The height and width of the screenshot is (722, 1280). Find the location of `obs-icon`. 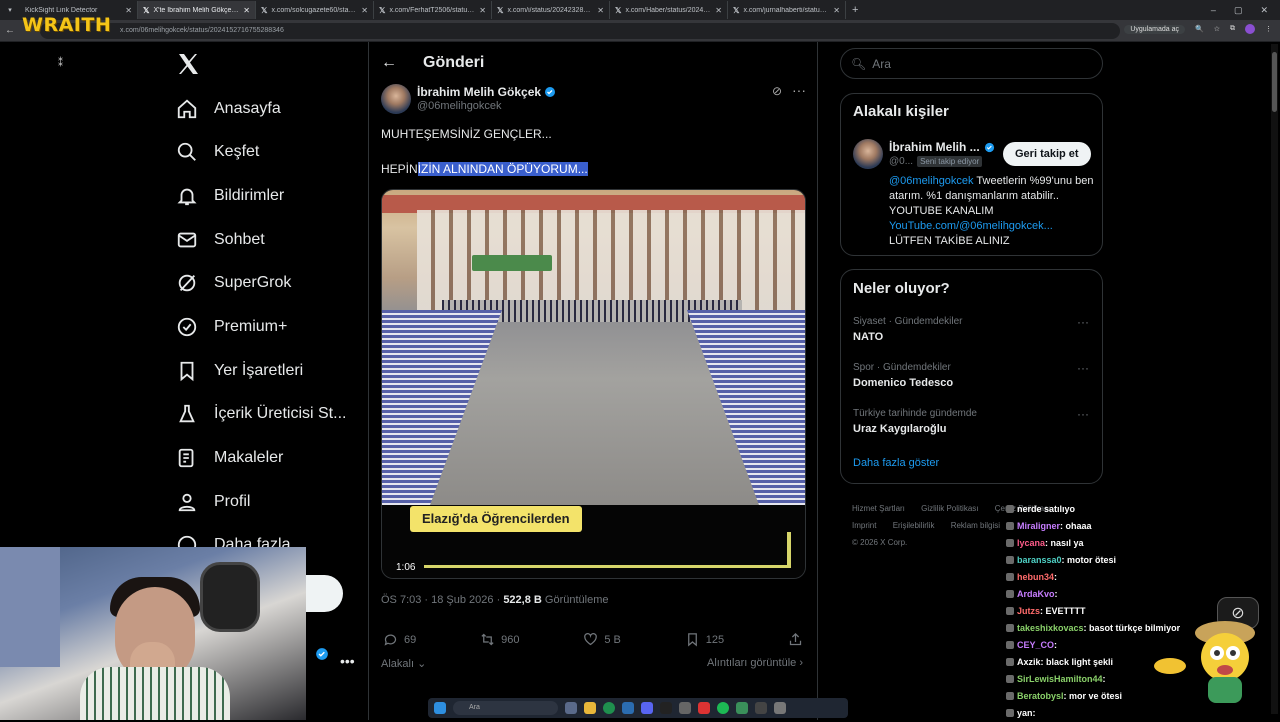

obs-icon is located at coordinates (761, 708).